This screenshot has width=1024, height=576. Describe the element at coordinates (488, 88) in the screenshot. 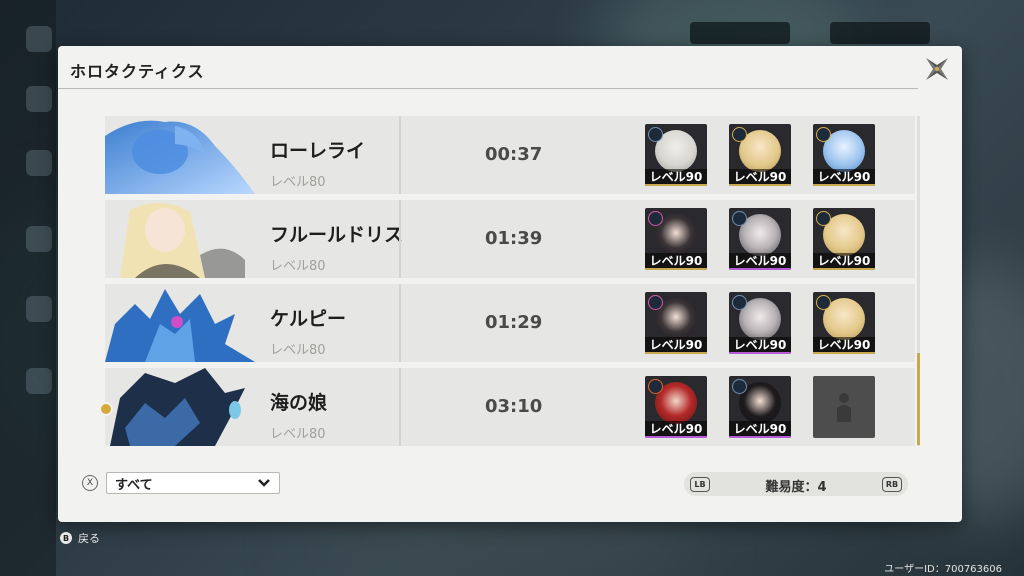

I see `title-divider` at that location.